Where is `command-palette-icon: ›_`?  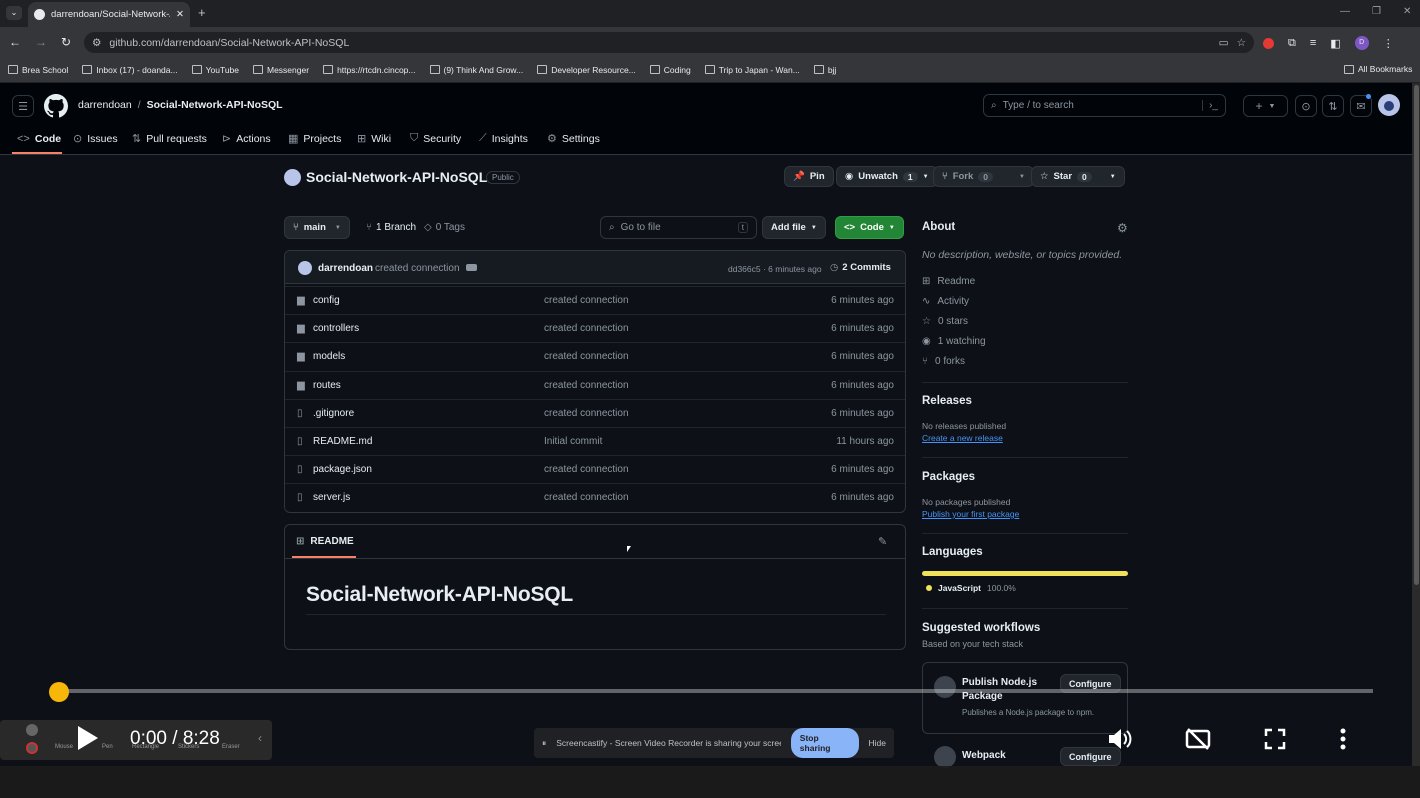 command-palette-icon: ›_ is located at coordinates (1210, 105).